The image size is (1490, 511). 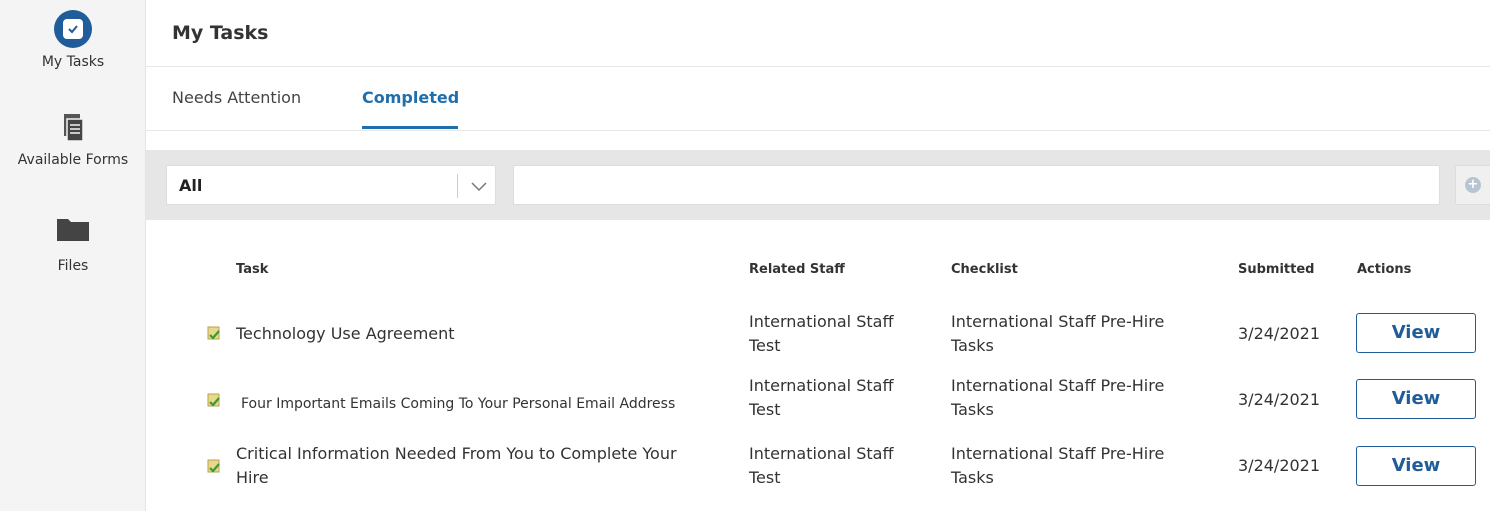 What do you see at coordinates (252, 478) in the screenshot?
I see `task-name-continued: Hire` at bounding box center [252, 478].